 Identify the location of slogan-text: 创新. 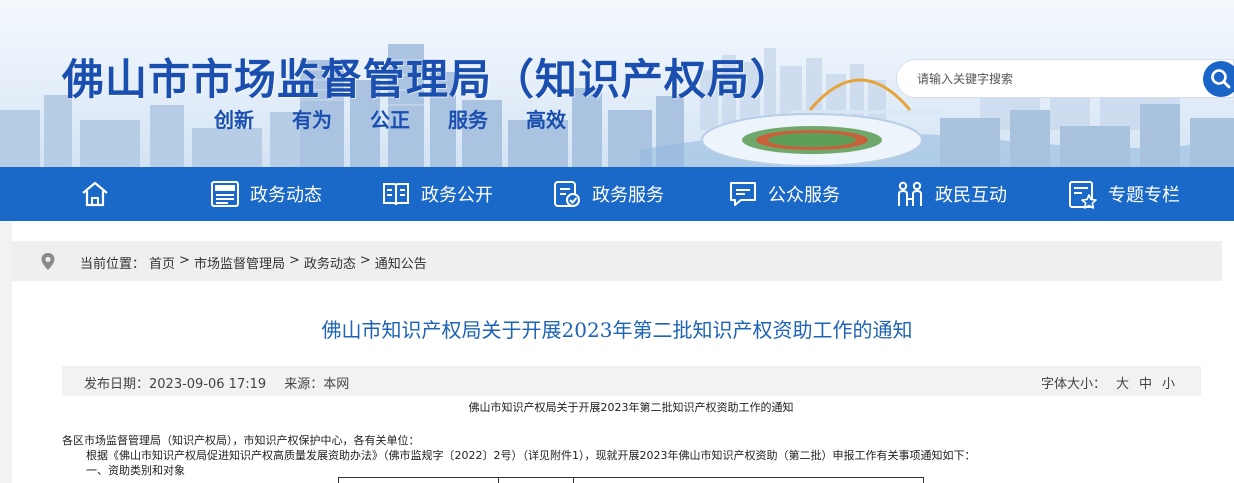
(234, 120).